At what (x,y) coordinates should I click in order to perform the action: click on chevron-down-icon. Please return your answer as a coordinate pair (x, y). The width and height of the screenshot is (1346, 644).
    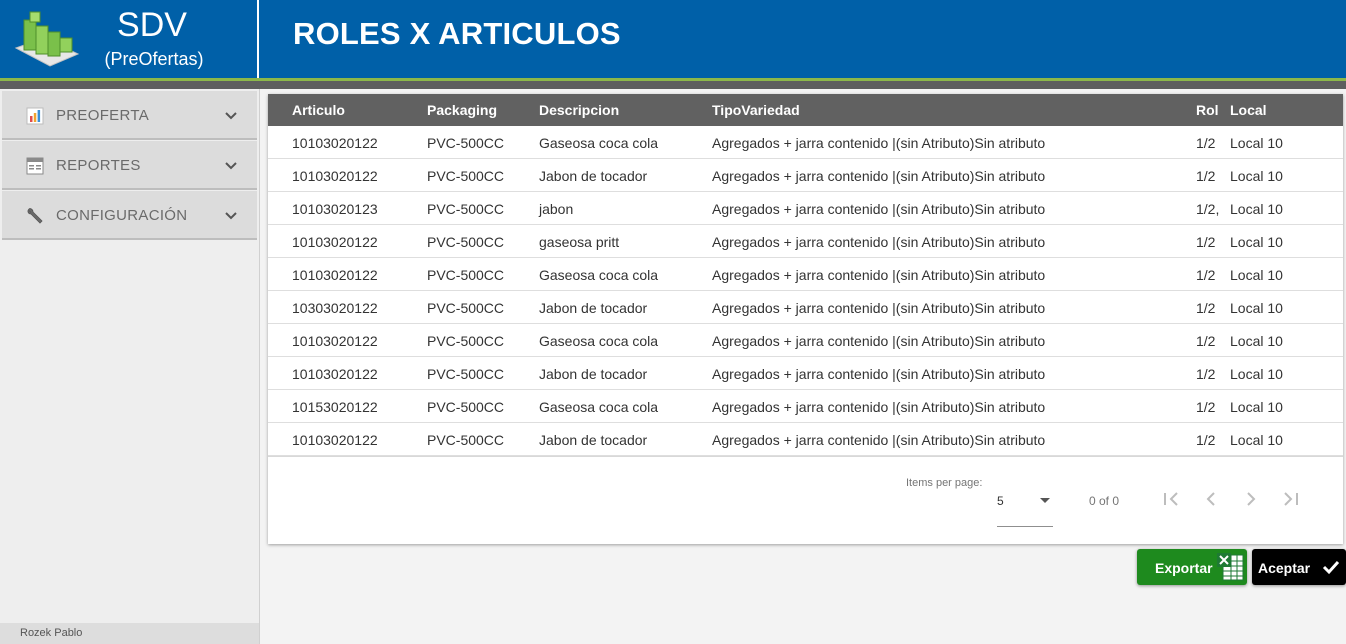
    Looking at the image, I should click on (231, 116).